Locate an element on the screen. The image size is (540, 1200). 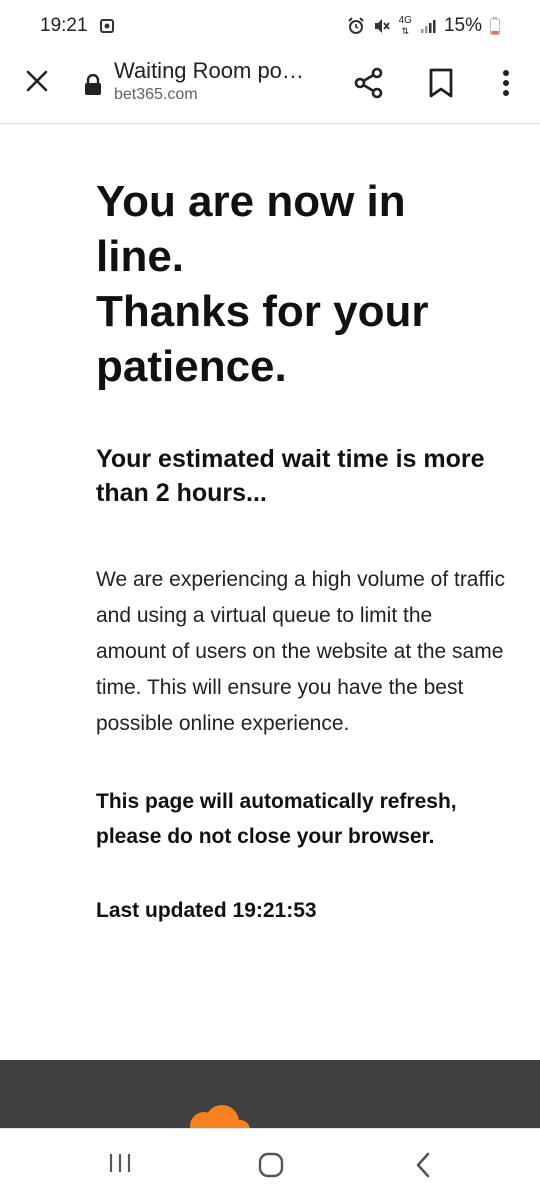
page-url: bet365.com is located at coordinates (156, 94).